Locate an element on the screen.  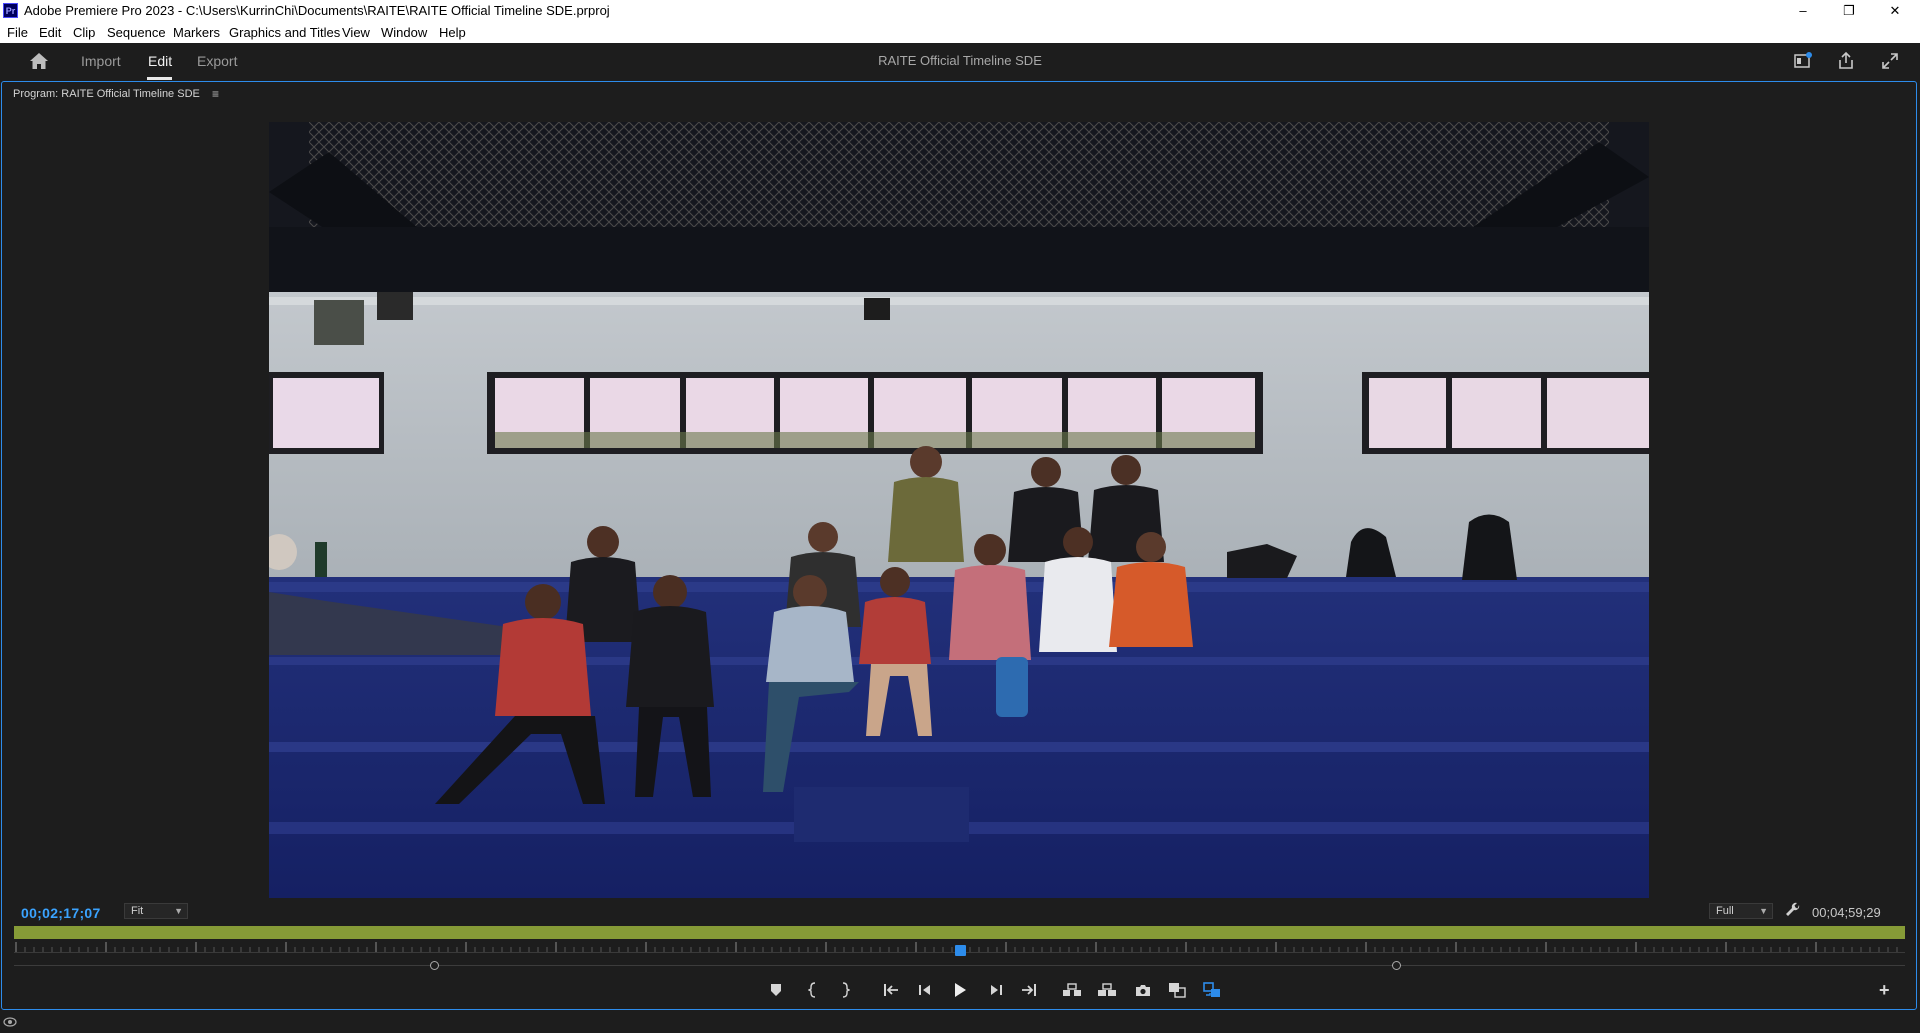
comparison-view-icon is located at coordinates (1177, 990).